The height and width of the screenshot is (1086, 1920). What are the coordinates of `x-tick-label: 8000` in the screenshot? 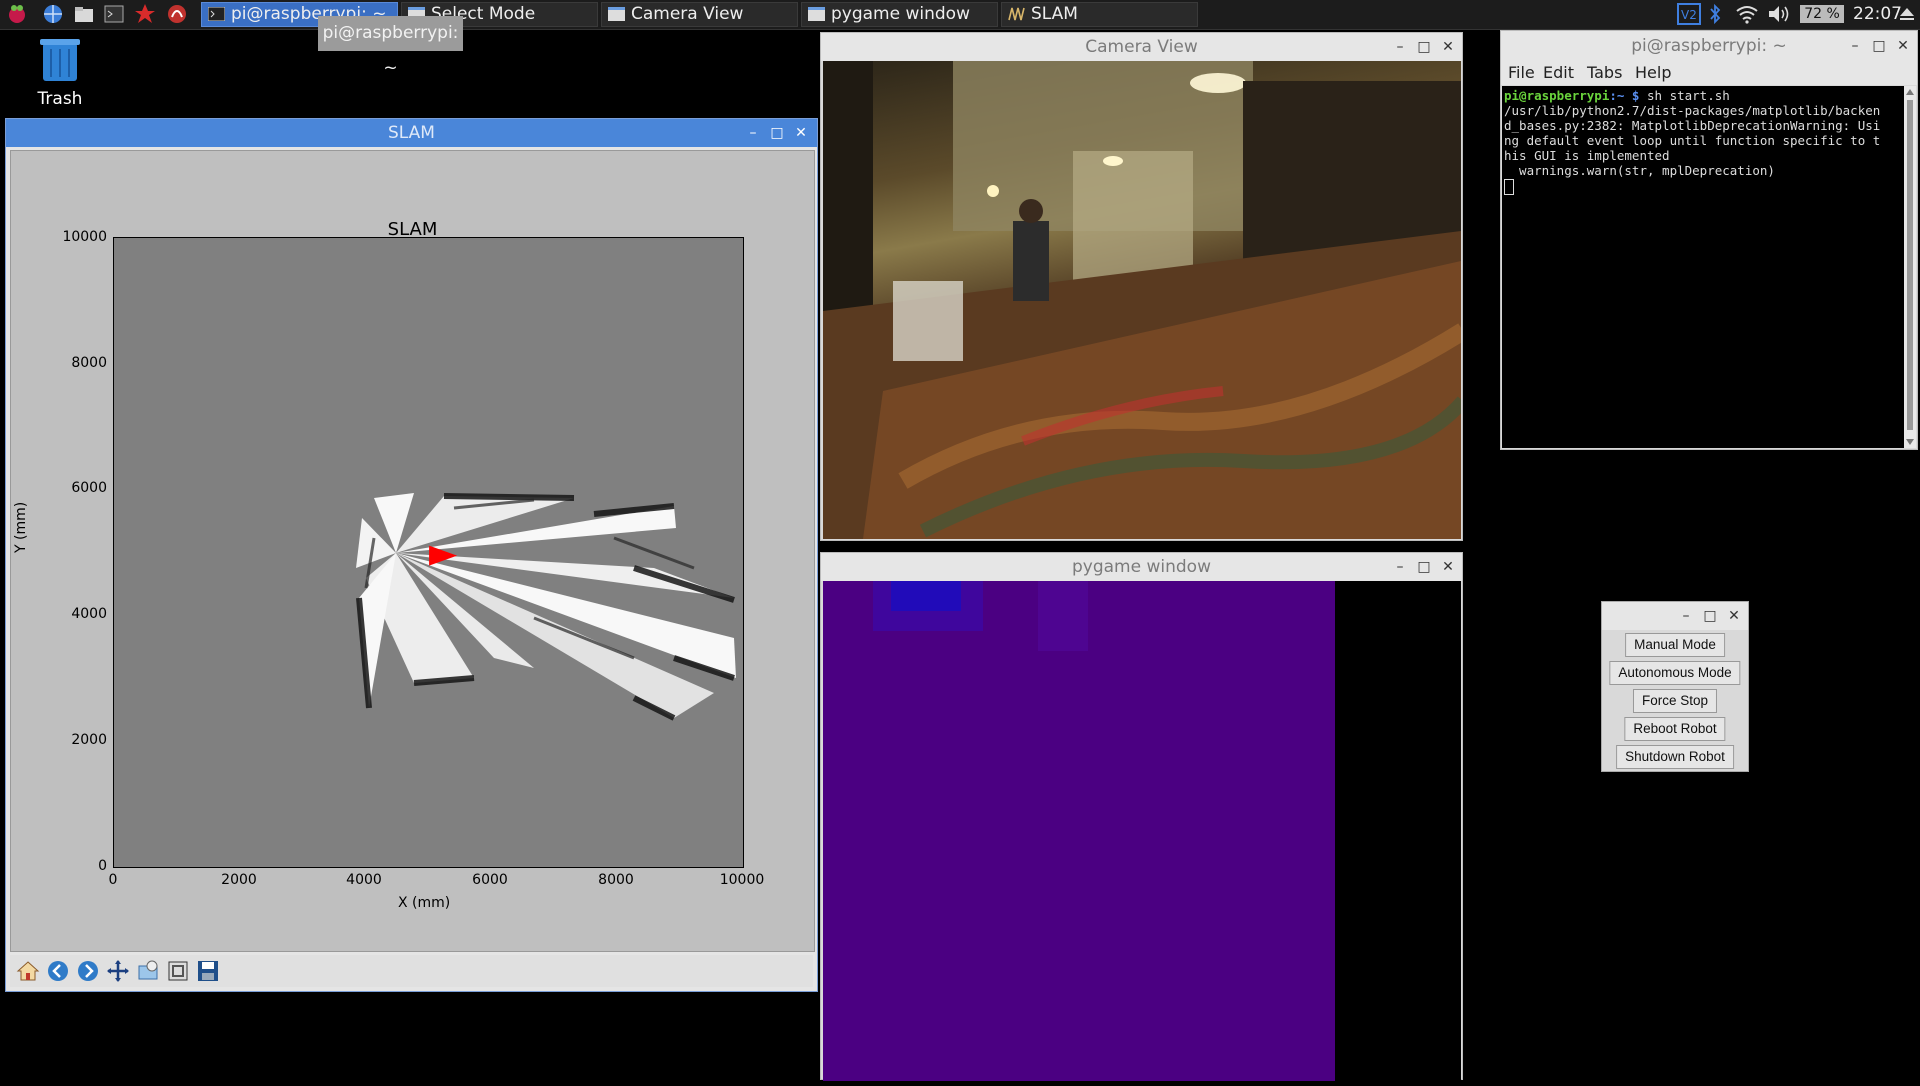 It's located at (616, 880).